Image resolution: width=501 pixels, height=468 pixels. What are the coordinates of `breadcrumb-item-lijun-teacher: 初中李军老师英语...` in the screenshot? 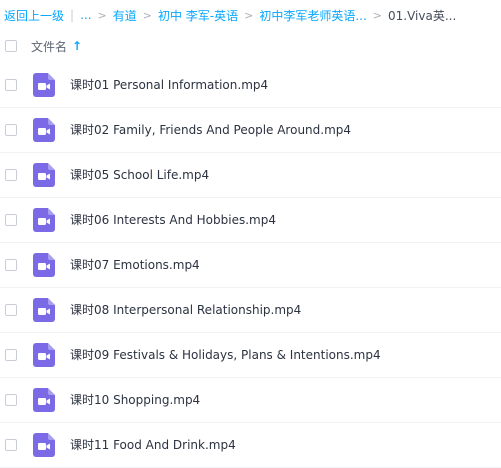 It's located at (312, 15).